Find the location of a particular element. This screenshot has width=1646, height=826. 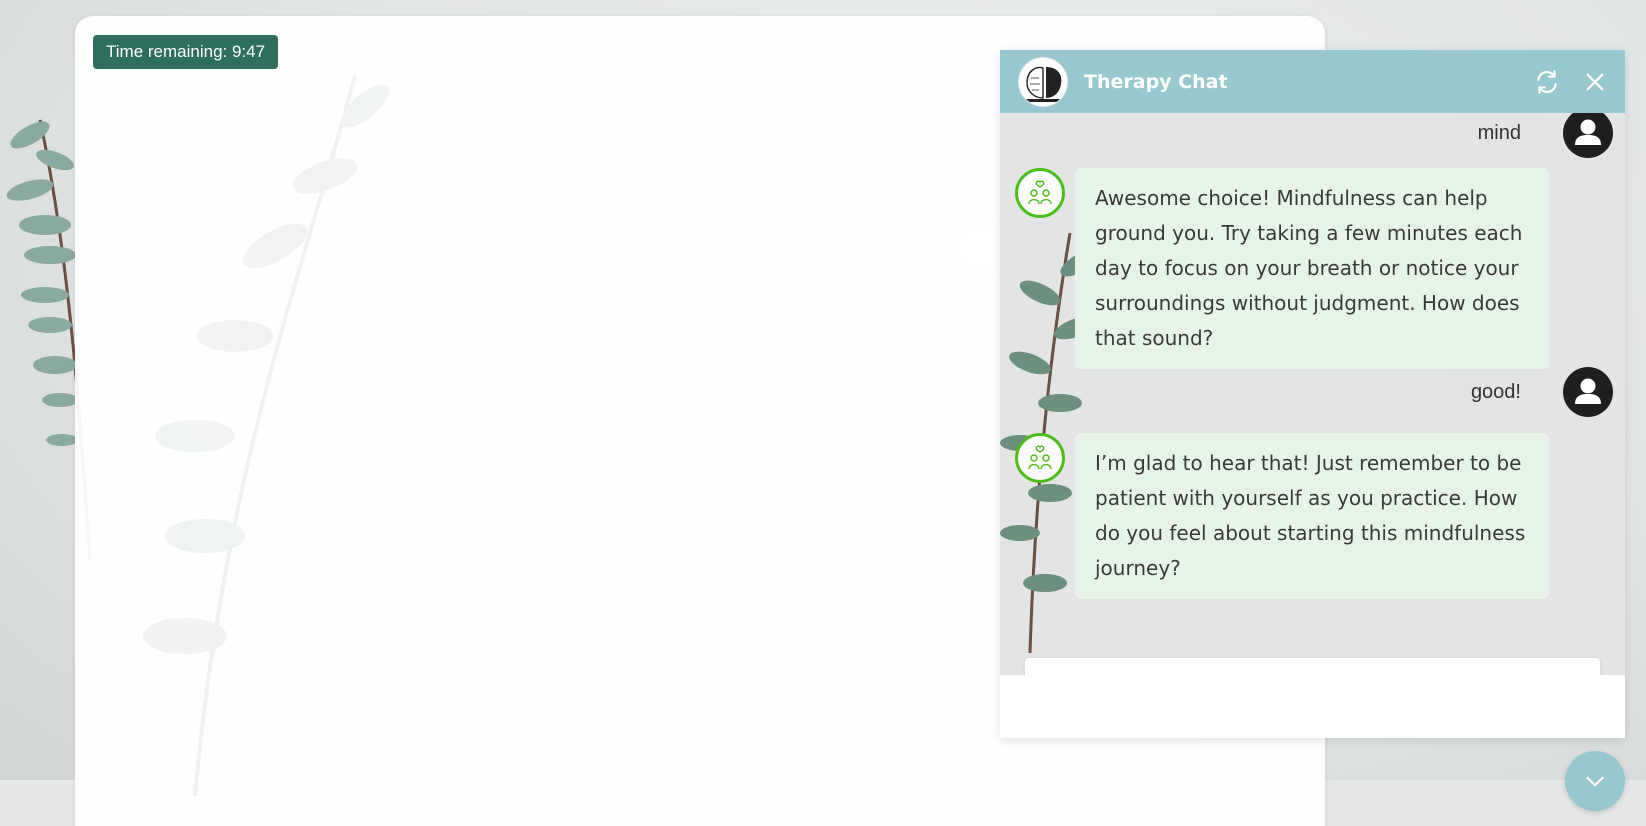

close-chat-button is located at coordinates (1595, 82).